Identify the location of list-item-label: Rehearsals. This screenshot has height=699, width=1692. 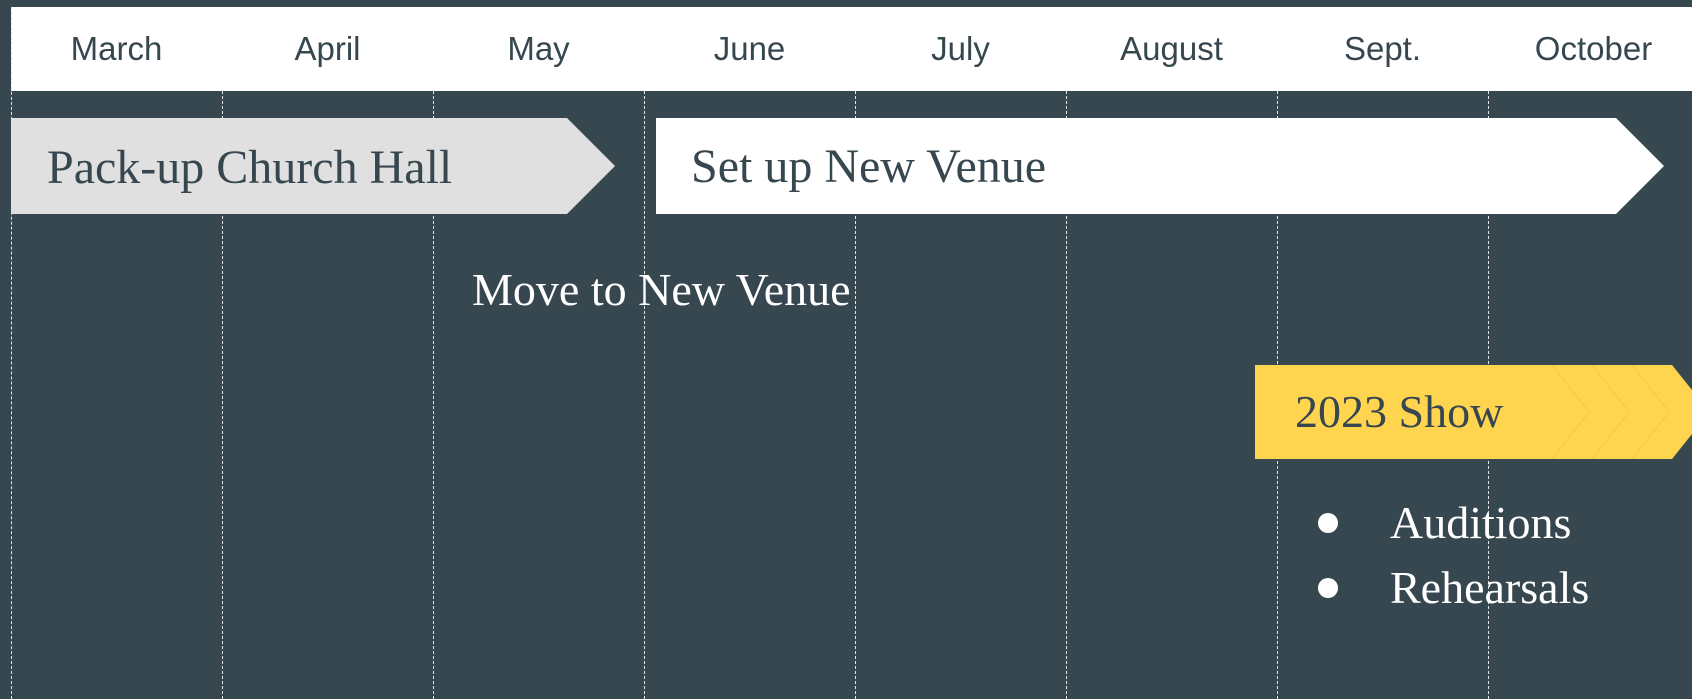
(1490, 587).